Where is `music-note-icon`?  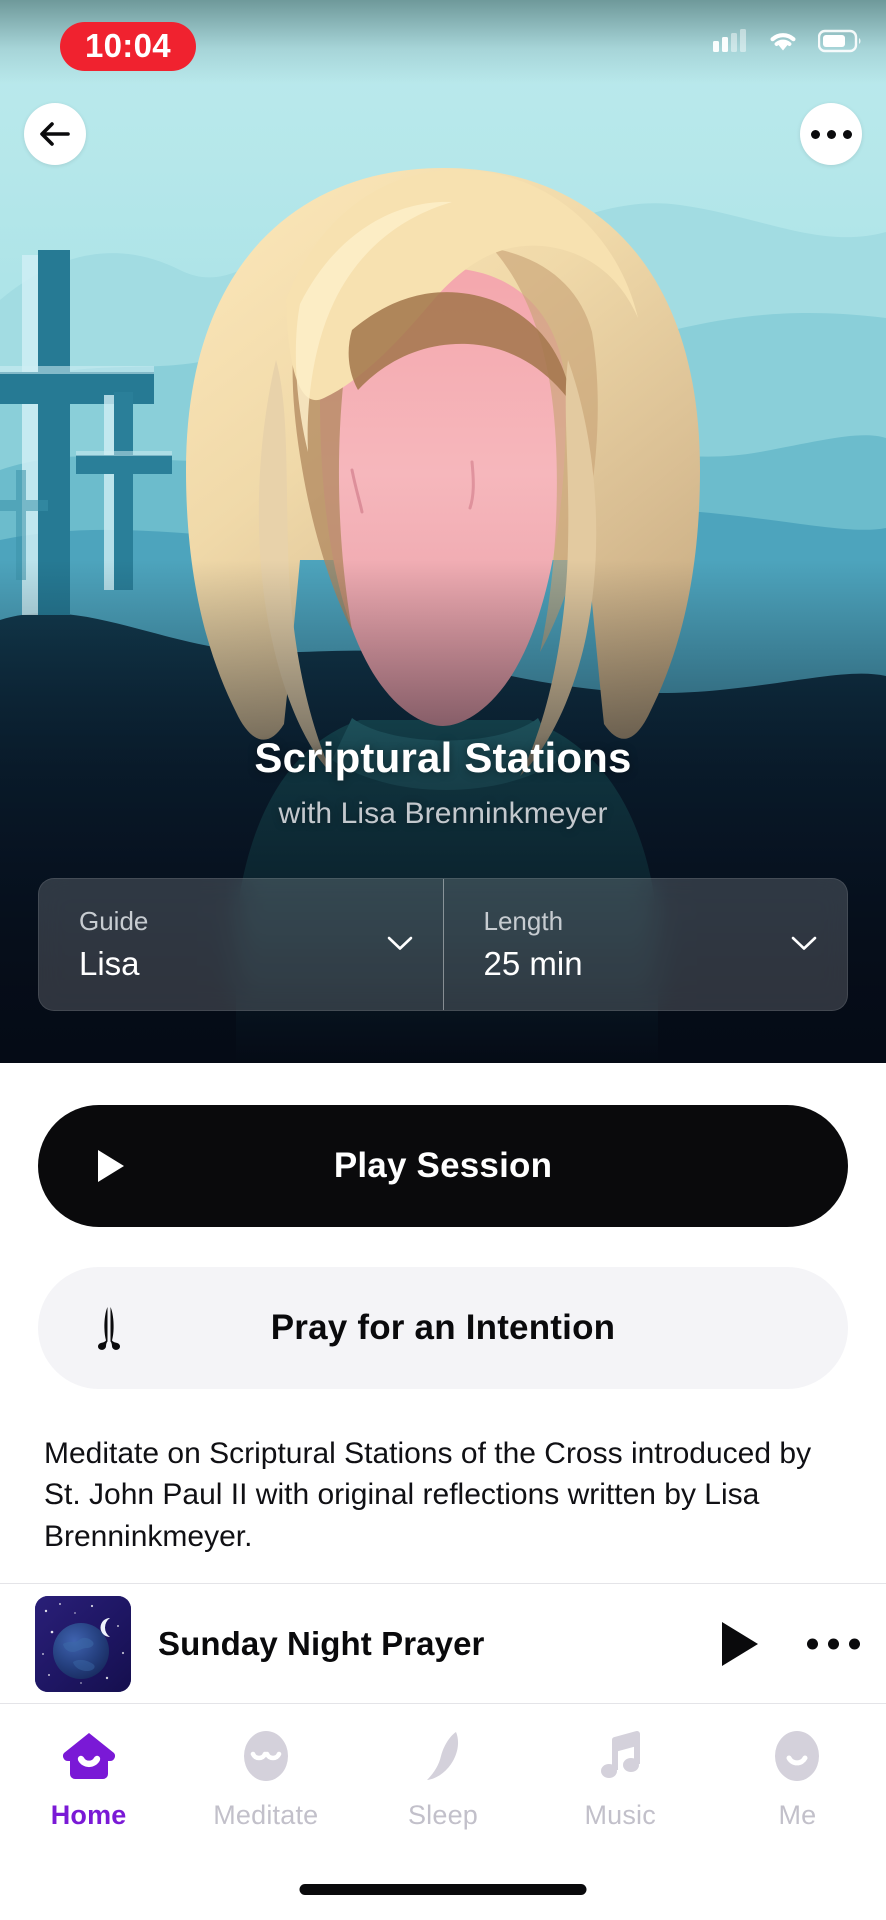
music-note-icon is located at coordinates (620, 1757).